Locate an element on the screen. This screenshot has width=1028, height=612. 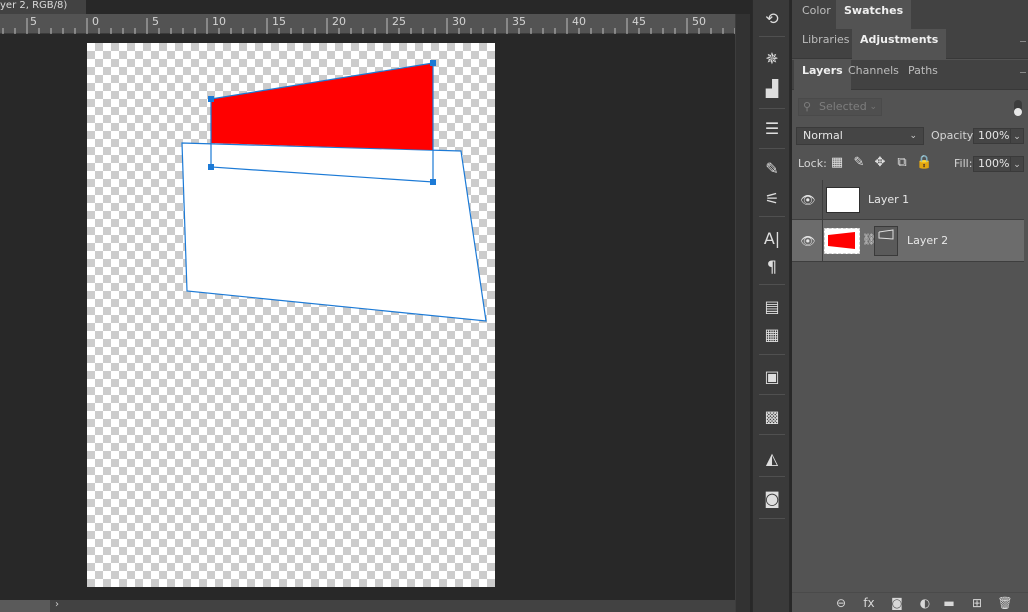
collapsed-panel-strip: ⟲ ✵ ▟ ☰ ✎ ⚟ A| ¶ ▤ ▦ ▣ ▩ ◭ ◙ is located at coordinates (771, 306).